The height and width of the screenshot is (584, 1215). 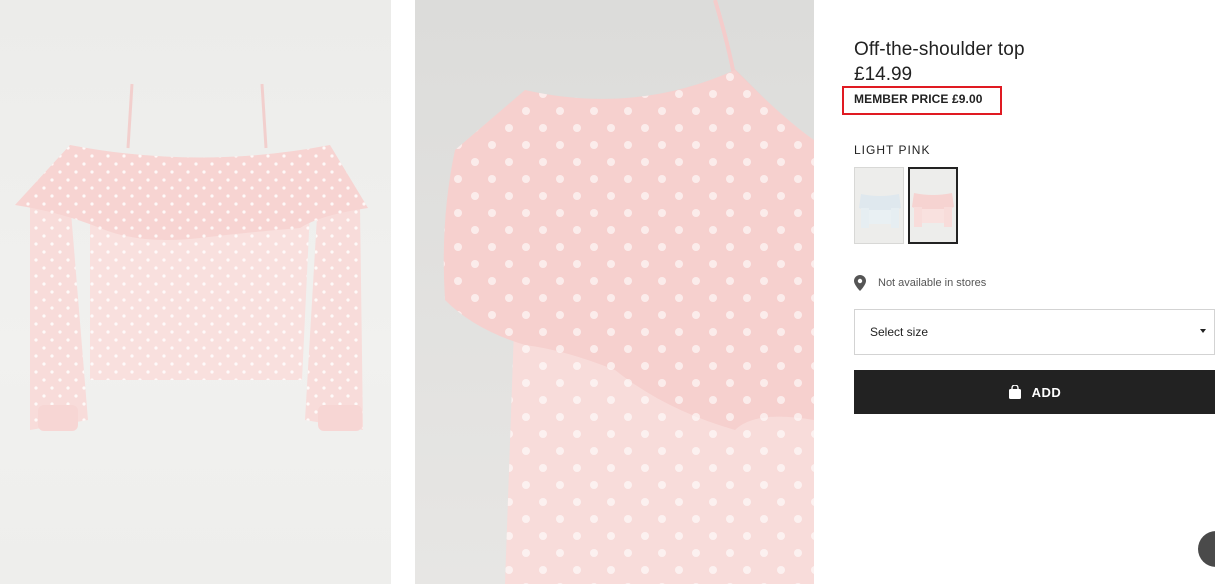 I want to click on product-title: Off-the-shoulder top, so click(x=939, y=49).